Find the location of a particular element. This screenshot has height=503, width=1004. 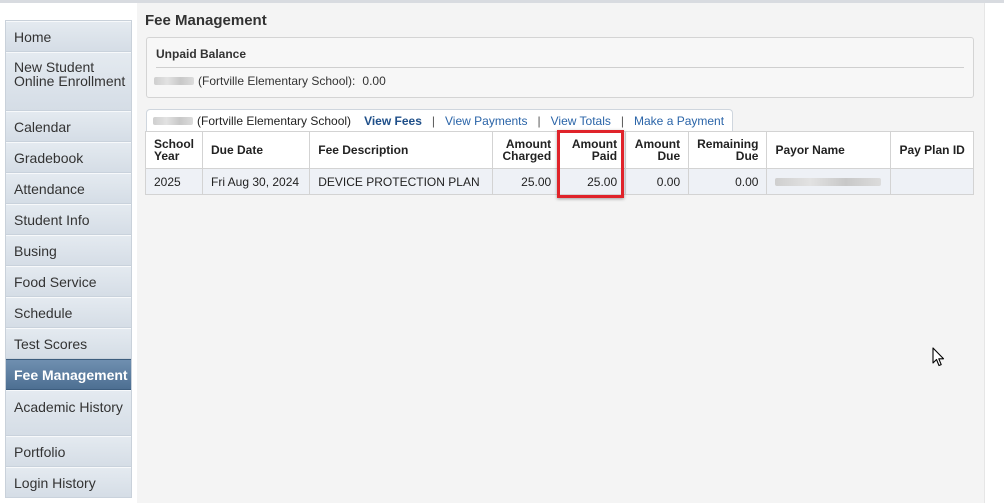

cell-amount-due: 0.00 is located at coordinates (657, 181).